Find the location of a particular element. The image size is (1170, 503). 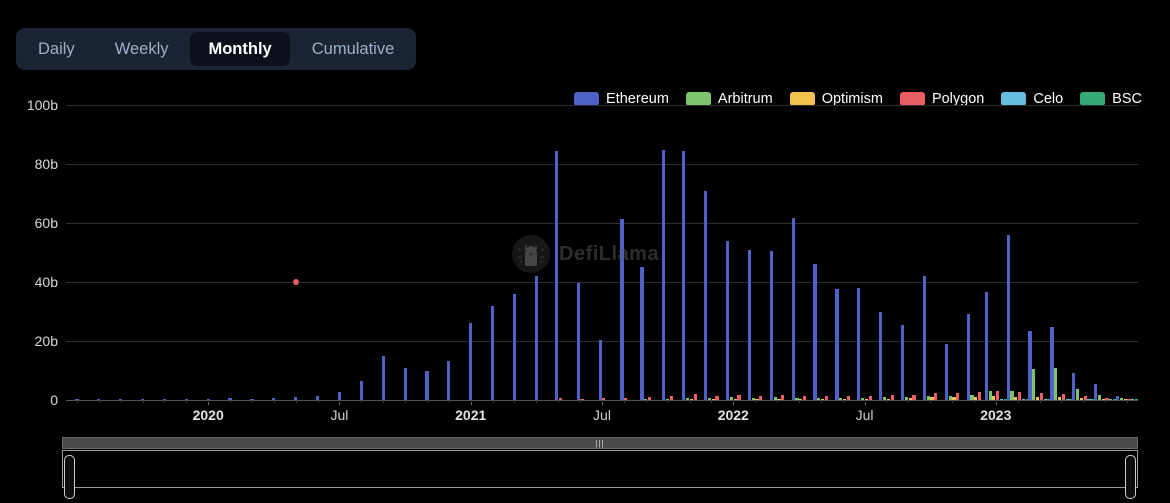

legend-swatch-arbitrum-icon is located at coordinates (698, 99).